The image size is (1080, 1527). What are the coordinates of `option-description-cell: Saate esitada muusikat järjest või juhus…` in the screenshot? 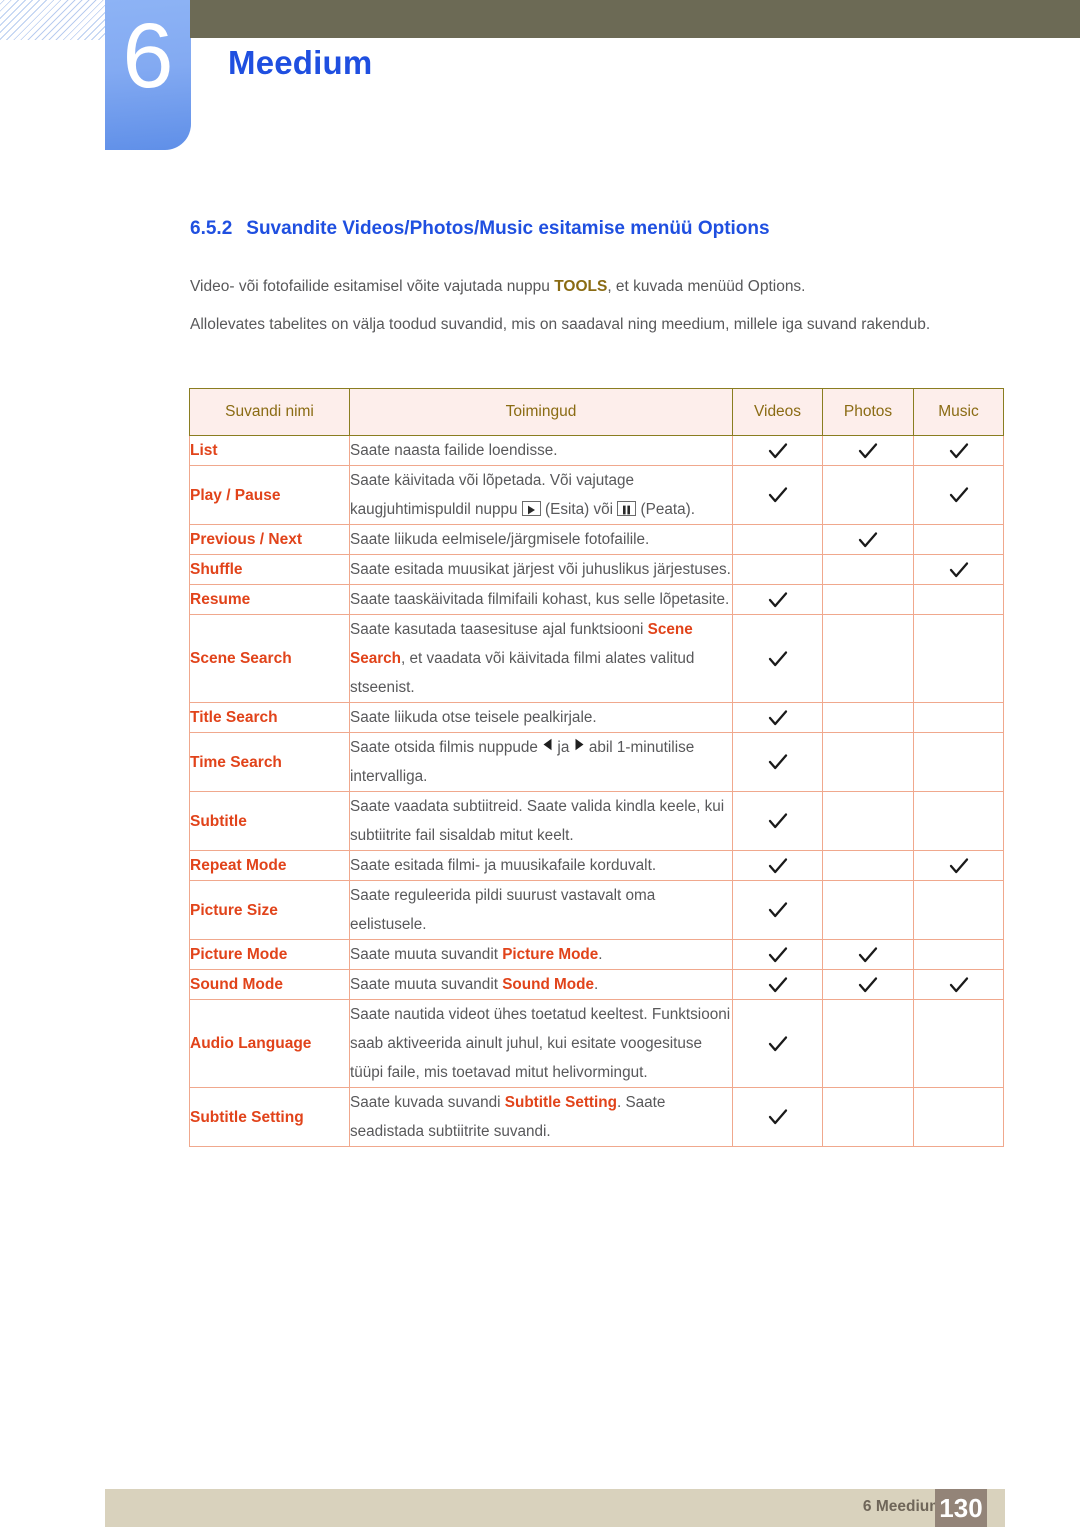 It's located at (541, 569).